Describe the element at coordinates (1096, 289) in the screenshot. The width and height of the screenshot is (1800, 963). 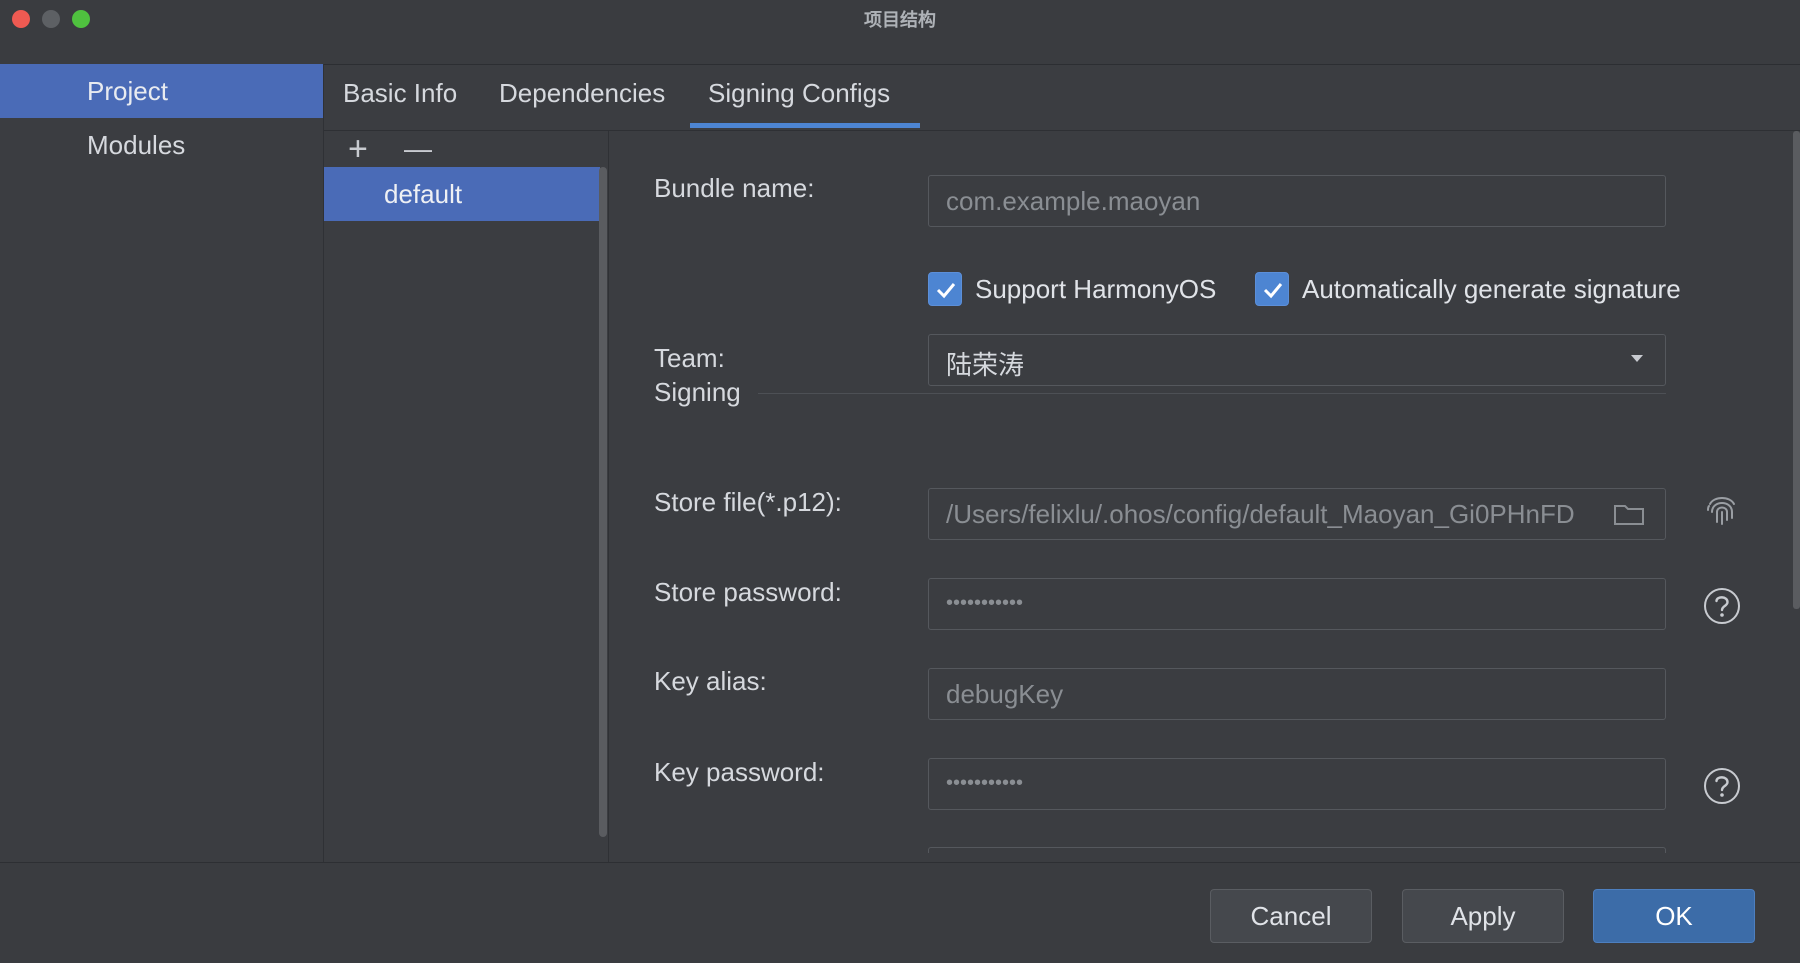
I see `support-harmonyos-label: Support HarmonyOS` at that location.